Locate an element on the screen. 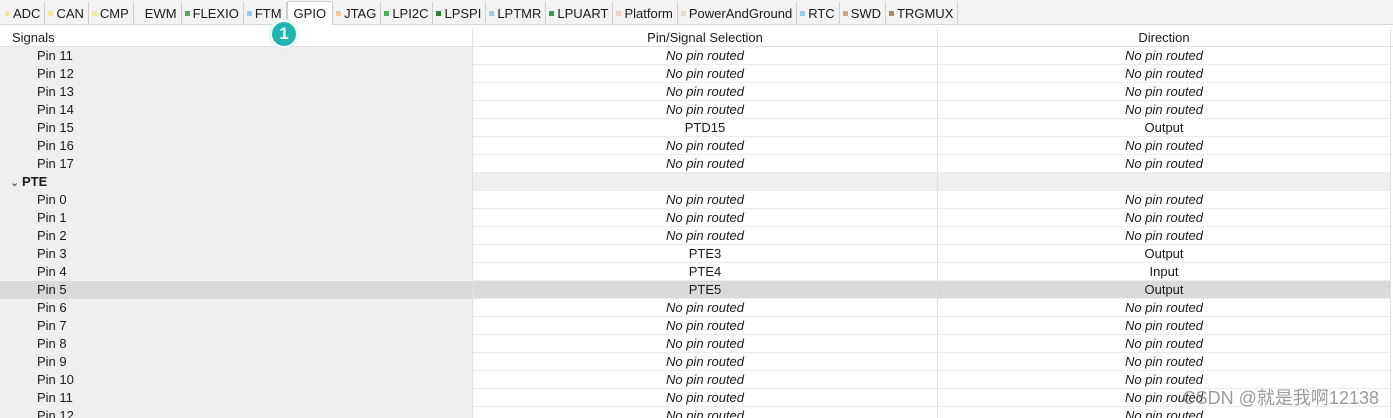 This screenshot has width=1393, height=418. signal-cell: Pin 3 is located at coordinates (236, 254).